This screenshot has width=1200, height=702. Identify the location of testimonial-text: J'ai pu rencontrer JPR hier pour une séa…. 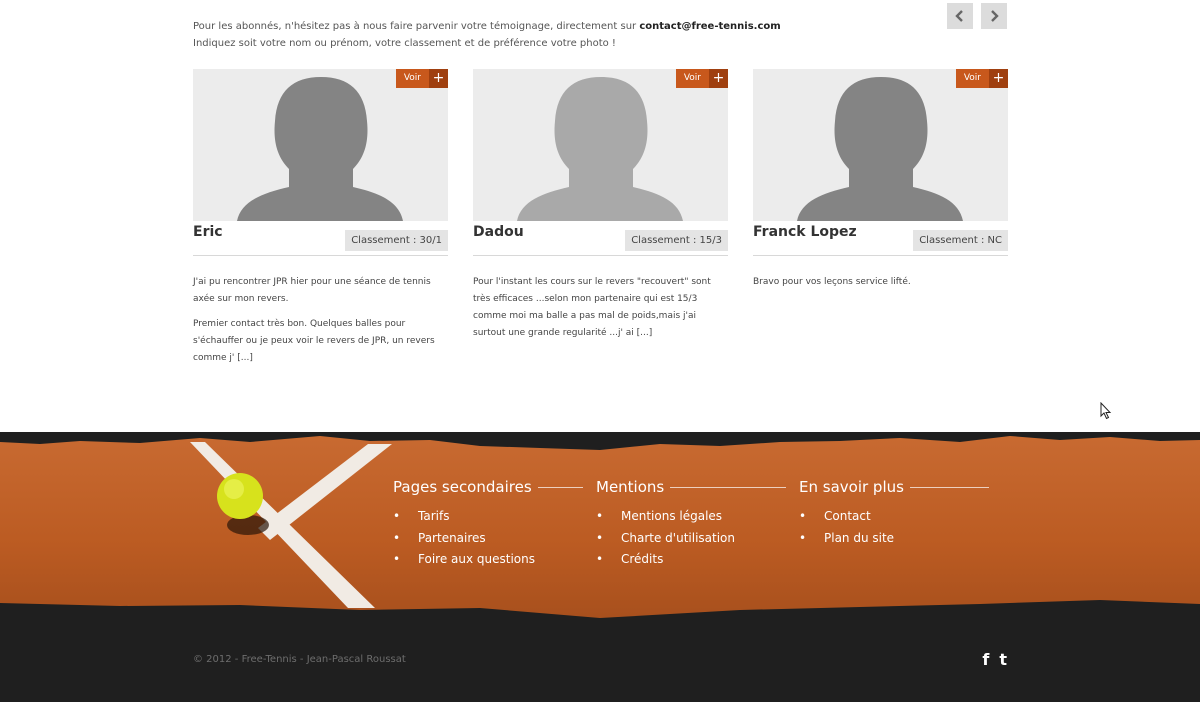
(314, 320).